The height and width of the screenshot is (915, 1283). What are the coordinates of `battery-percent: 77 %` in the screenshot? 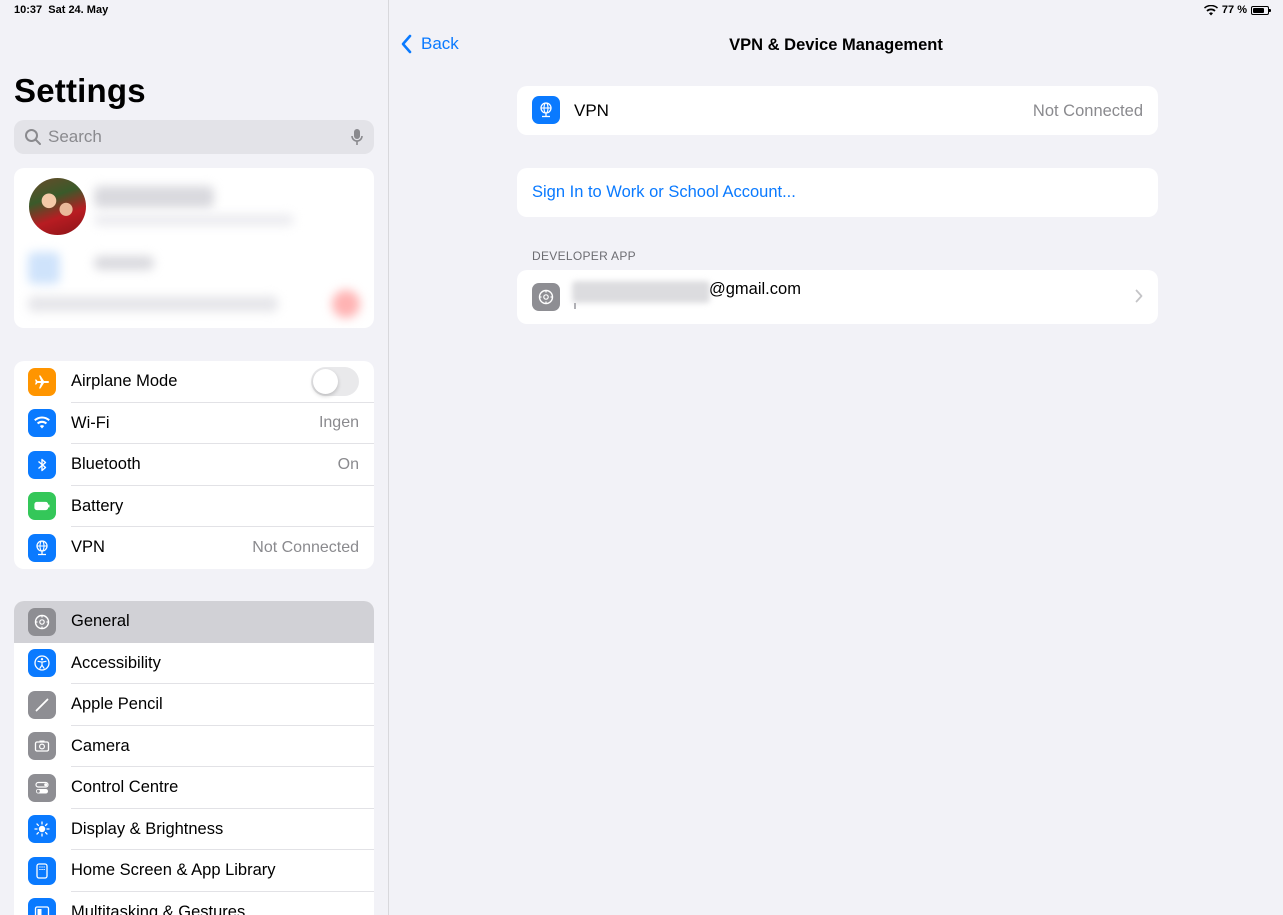 It's located at (1234, 10).